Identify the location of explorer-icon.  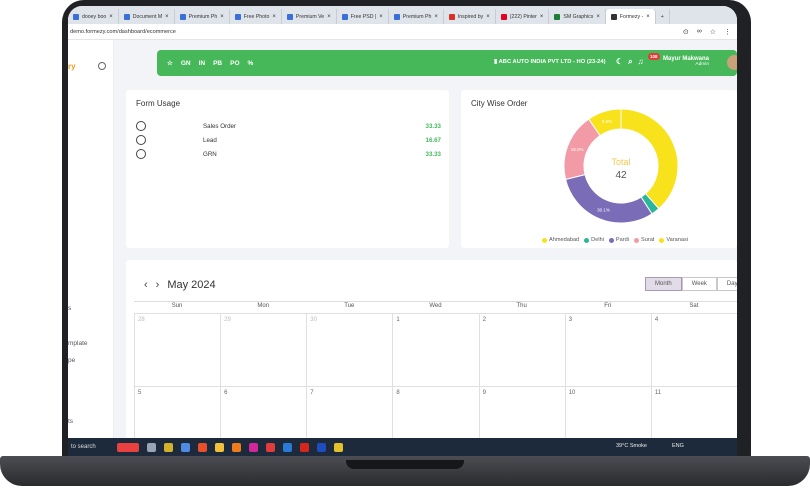
(168, 447).